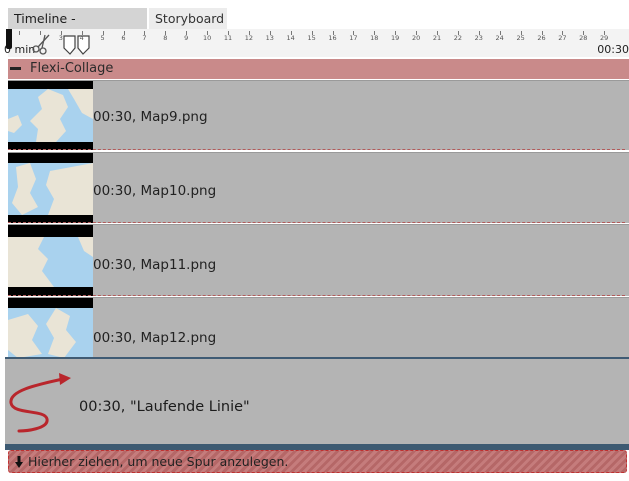 The height and width of the screenshot is (481, 629). What do you see at coordinates (81, 38) in the screenshot?
I see `ruler-tick-label: 4` at bounding box center [81, 38].